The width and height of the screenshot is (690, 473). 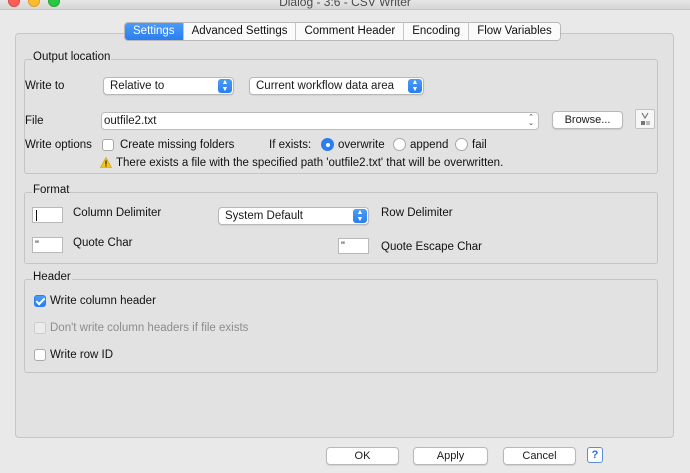 I want to click on quote-char-label: Quote Char, so click(x=103, y=243).